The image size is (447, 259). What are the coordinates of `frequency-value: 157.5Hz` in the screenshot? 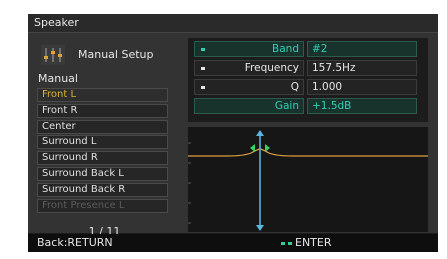 It's located at (362, 68).